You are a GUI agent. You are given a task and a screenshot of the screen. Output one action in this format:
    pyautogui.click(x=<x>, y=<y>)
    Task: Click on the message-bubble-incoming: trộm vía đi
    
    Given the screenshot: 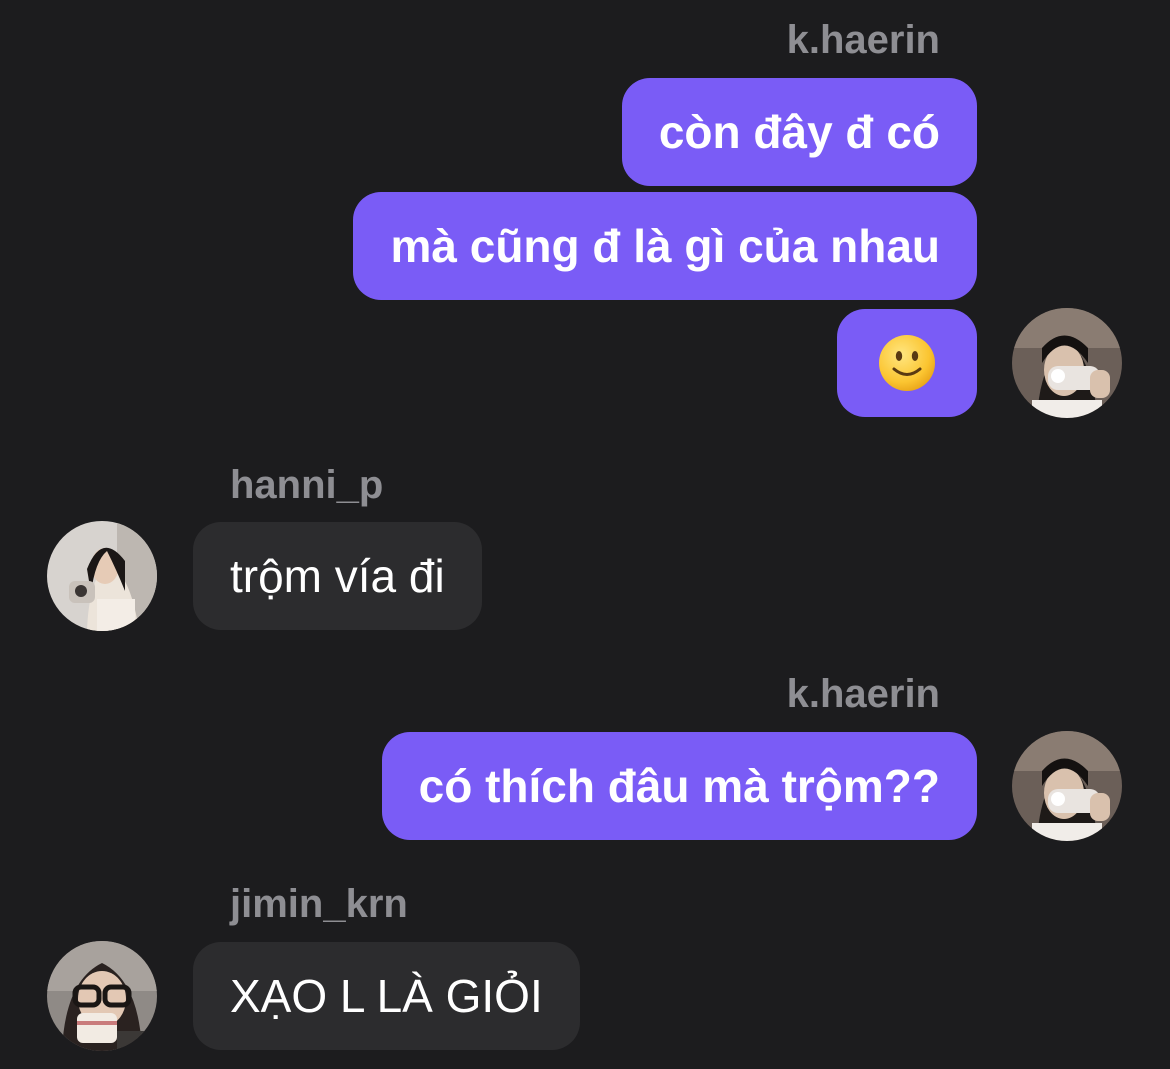 What is the action you would take?
    pyautogui.click(x=337, y=576)
    